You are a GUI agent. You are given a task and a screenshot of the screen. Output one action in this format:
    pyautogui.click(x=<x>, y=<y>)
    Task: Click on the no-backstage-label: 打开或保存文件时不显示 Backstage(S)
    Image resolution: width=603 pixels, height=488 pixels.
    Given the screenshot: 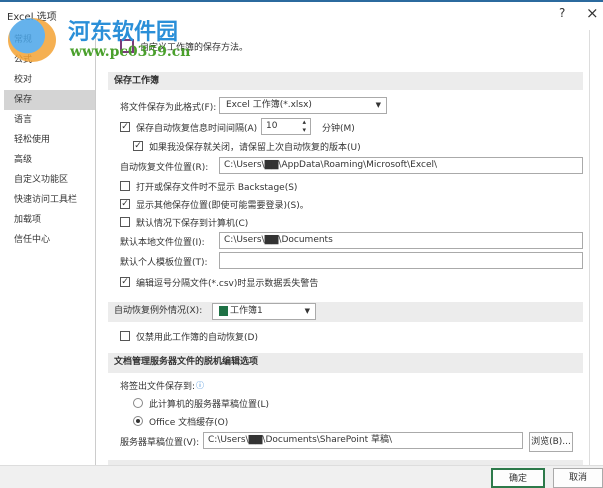 What is the action you would take?
    pyautogui.click(x=217, y=187)
    